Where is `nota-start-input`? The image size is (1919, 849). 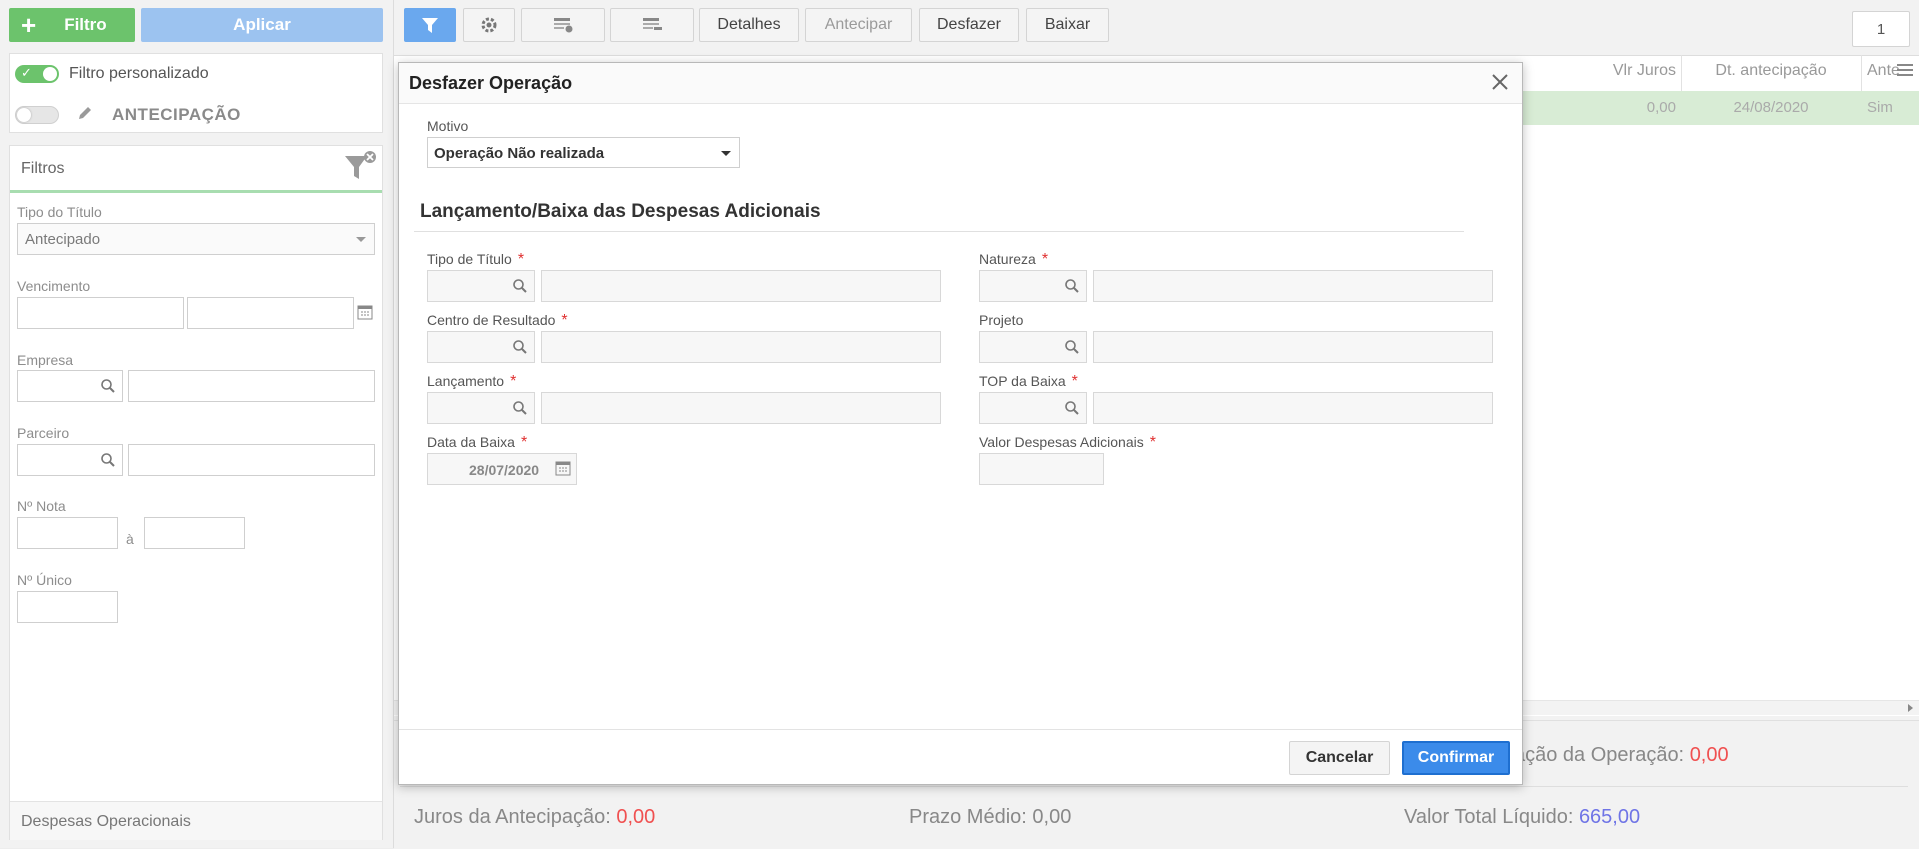 nota-start-input is located at coordinates (67, 533).